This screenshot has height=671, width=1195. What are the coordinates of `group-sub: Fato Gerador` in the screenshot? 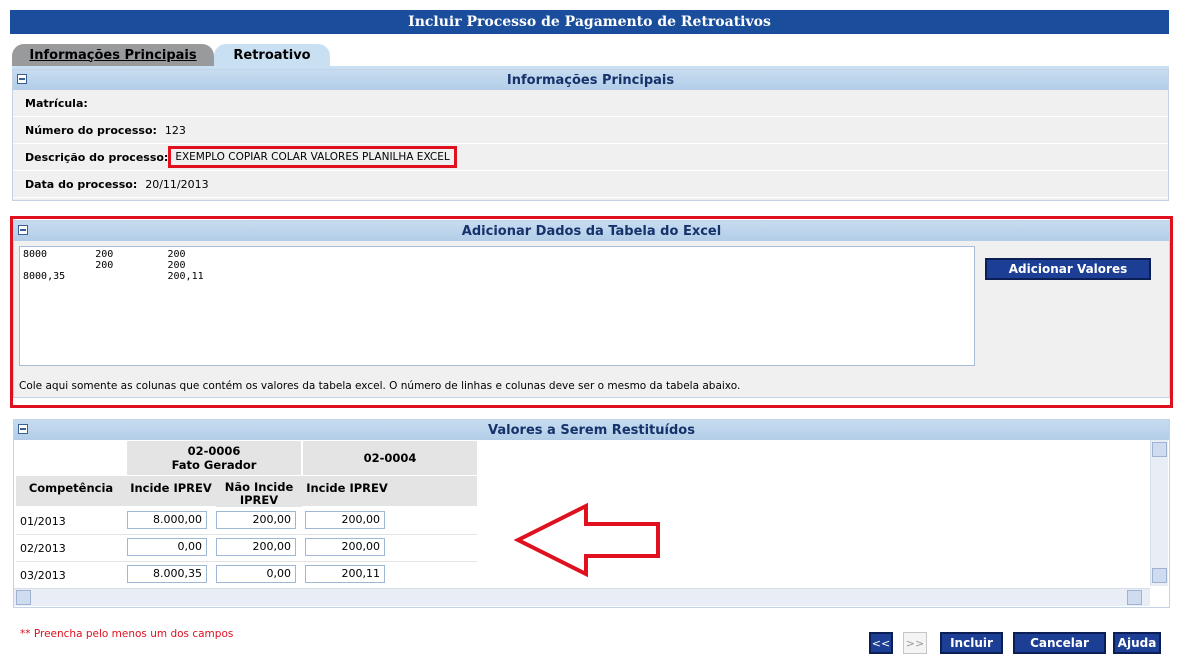 It's located at (214, 465).